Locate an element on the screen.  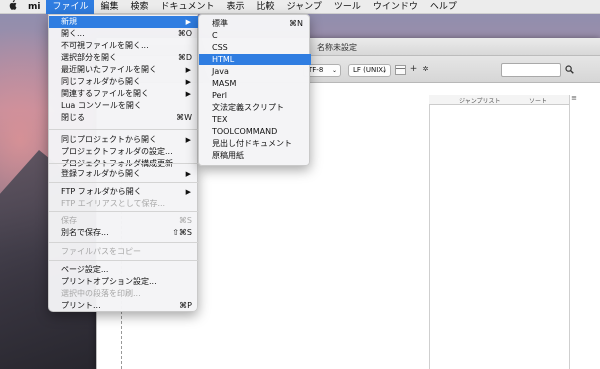
file-menu-item-open-same-folder: 同じフォルダから開く ▶ is located at coordinates (124, 82).